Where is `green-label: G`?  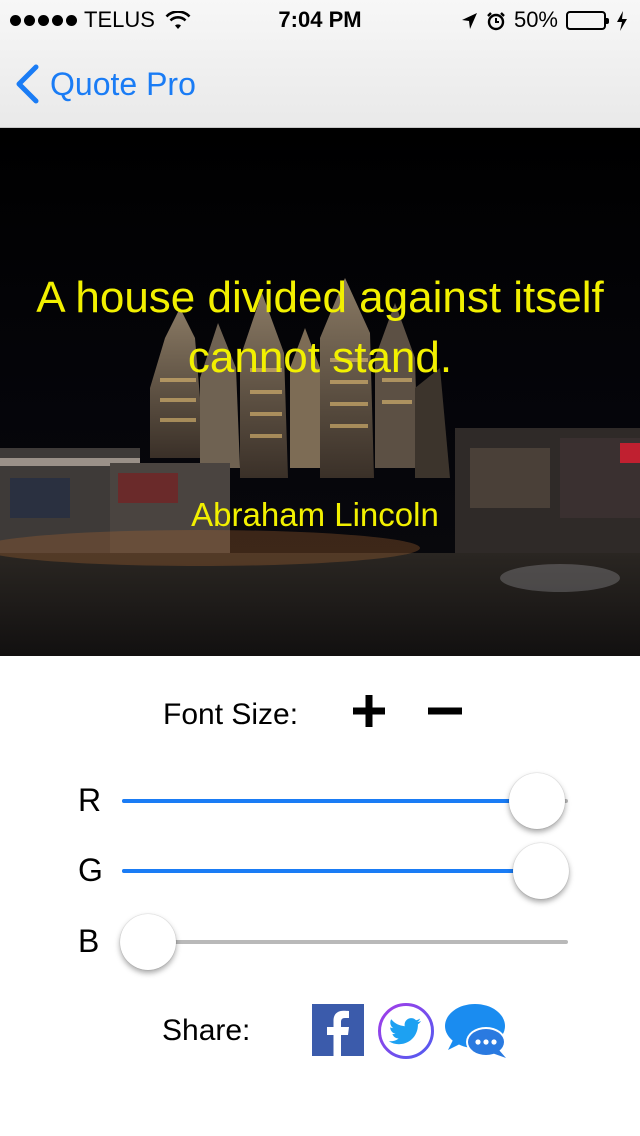
green-label: G is located at coordinates (90, 870).